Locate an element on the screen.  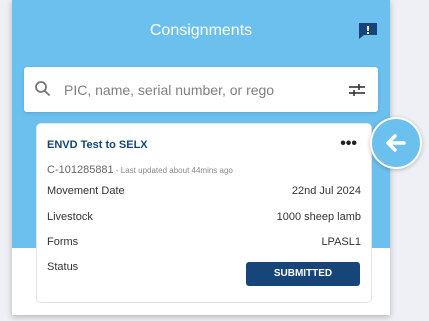
search-input is located at coordinates (199, 89).